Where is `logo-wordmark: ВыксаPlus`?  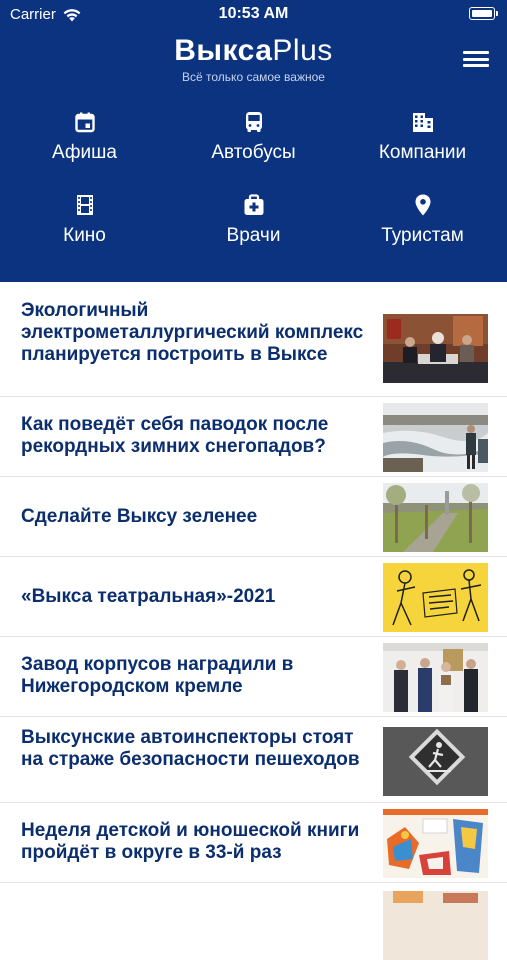 logo-wordmark: ВыксаPlus is located at coordinates (253, 51).